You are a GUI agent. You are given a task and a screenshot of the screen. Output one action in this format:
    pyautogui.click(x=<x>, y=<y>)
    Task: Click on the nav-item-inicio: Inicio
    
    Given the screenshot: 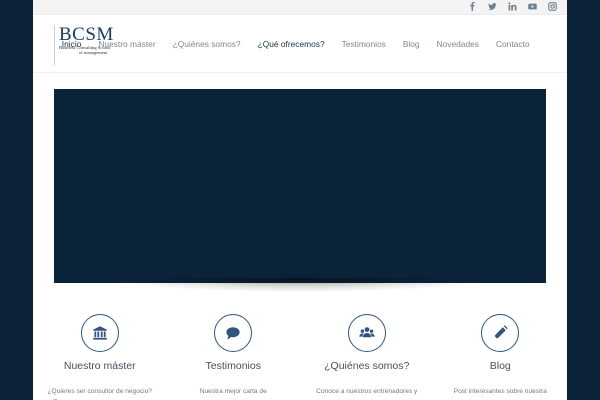 What is the action you would take?
    pyautogui.click(x=71, y=44)
    